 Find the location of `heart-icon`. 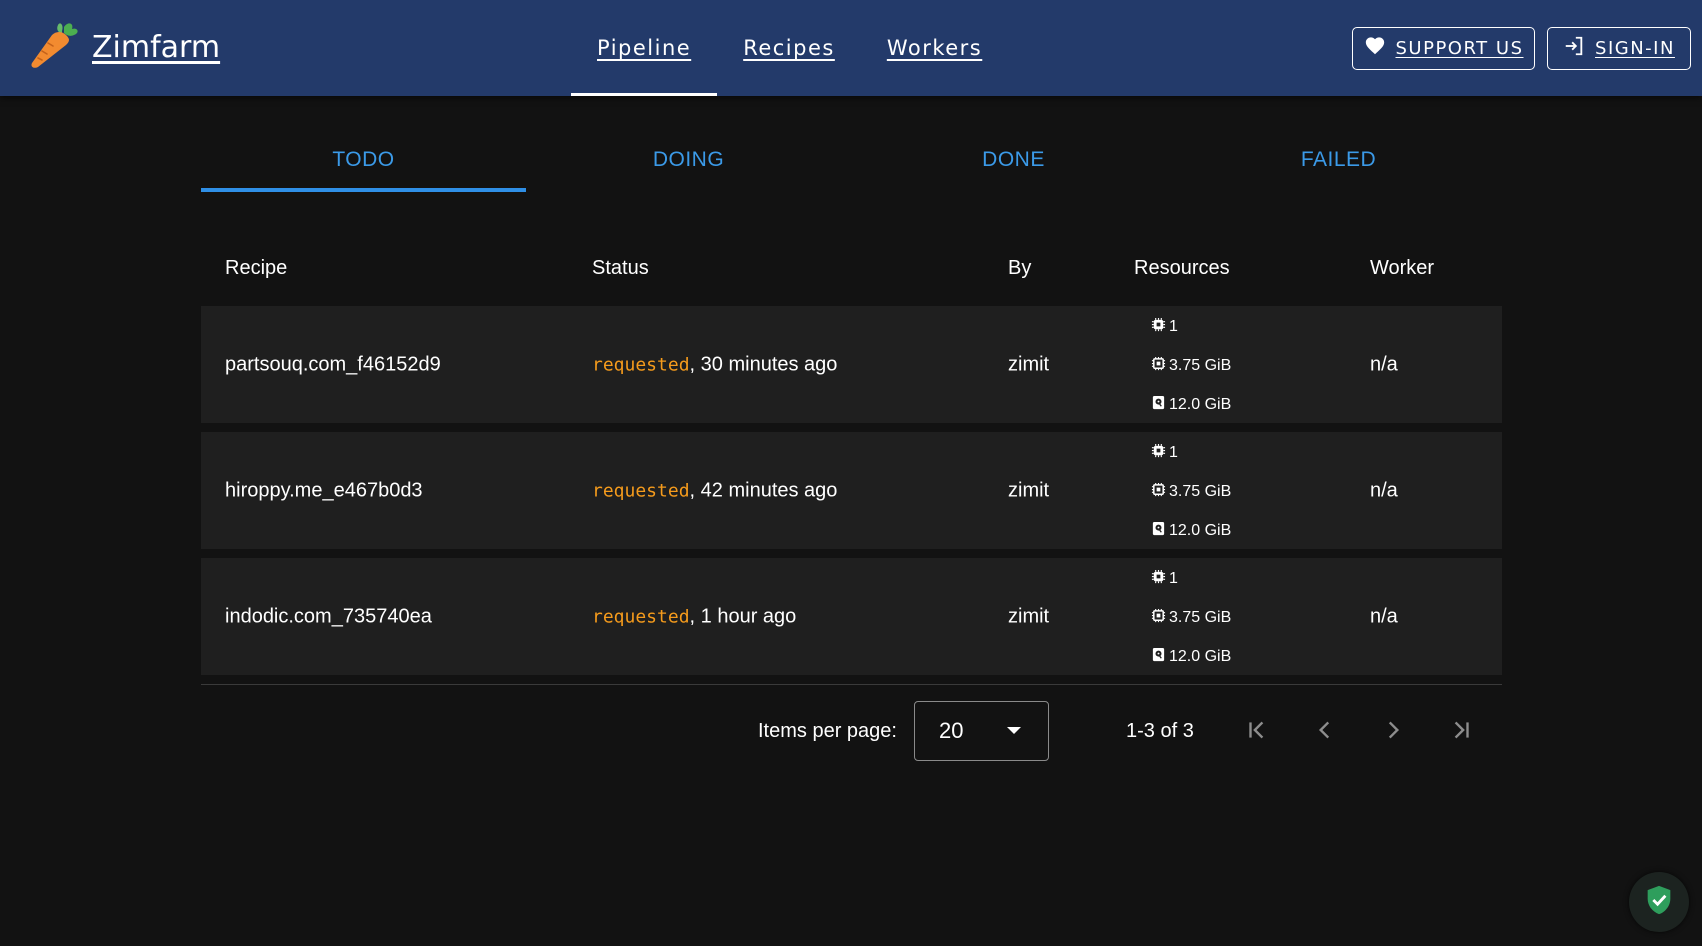

heart-icon is located at coordinates (1375, 48).